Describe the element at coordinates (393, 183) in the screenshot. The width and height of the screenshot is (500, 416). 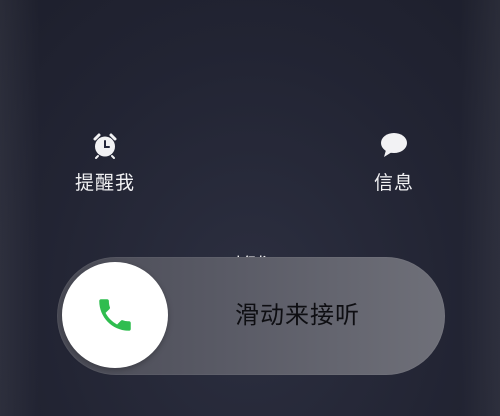
I see `message-label: 信息` at that location.